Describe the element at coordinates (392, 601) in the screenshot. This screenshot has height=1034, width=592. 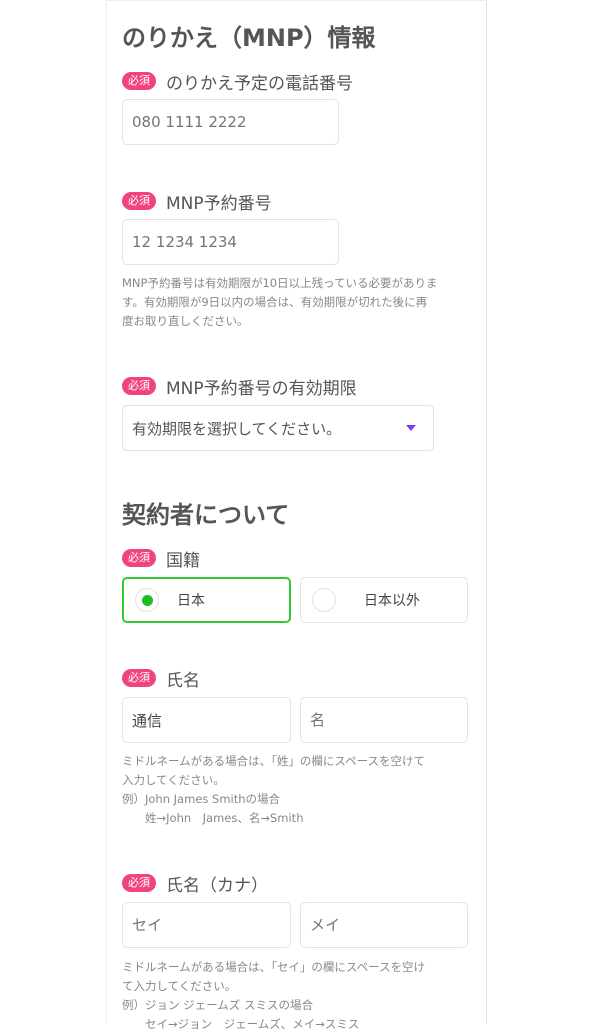
I see `radio-label: 日本以外` at that location.